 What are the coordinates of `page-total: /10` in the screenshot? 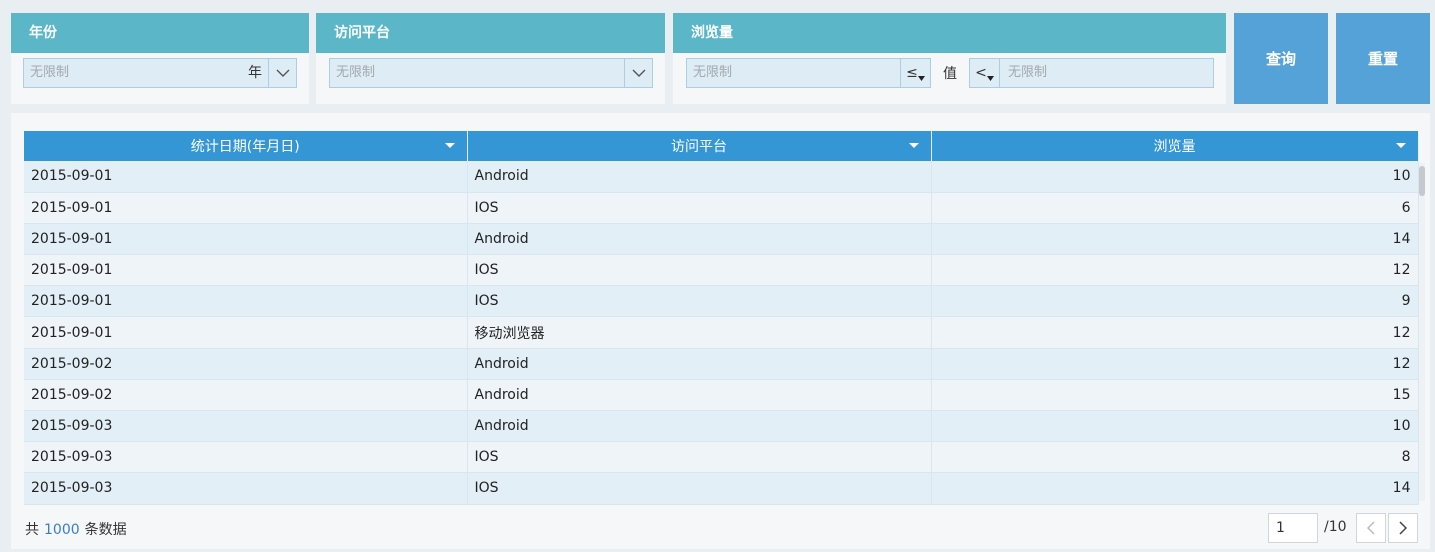 It's located at (1335, 527).